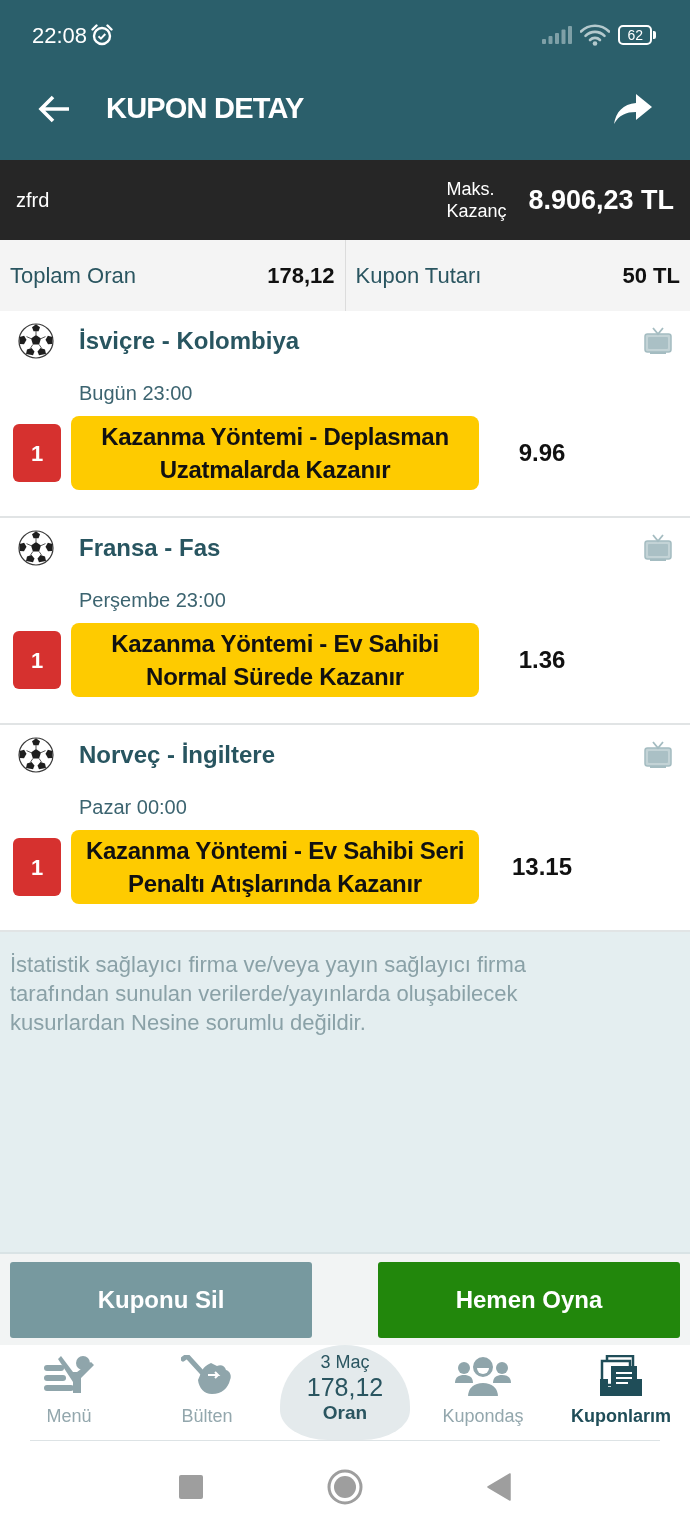 The image size is (690, 1533). What do you see at coordinates (637, 35) in the screenshot?
I see `battery-indicator: 62` at bounding box center [637, 35].